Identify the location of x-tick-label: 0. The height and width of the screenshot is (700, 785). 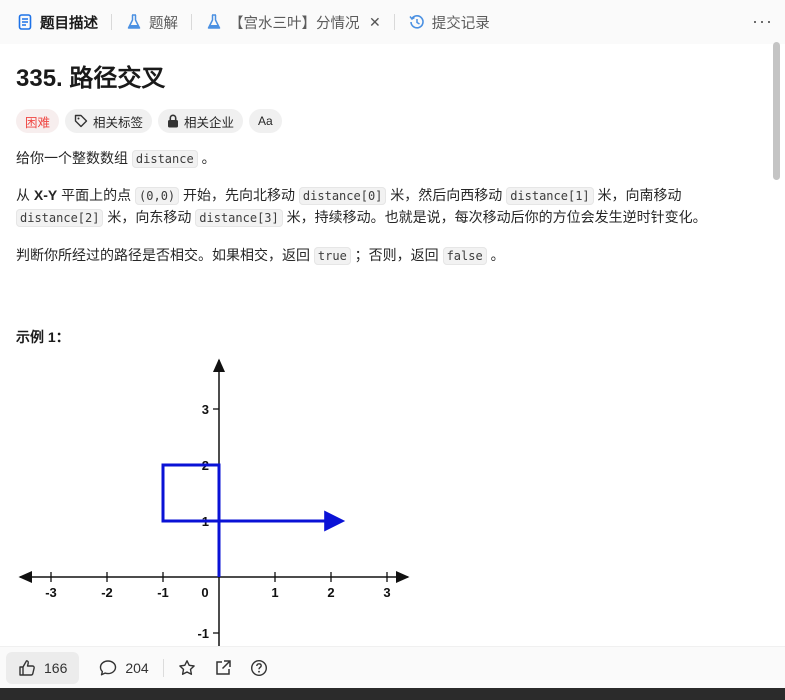
(204, 592).